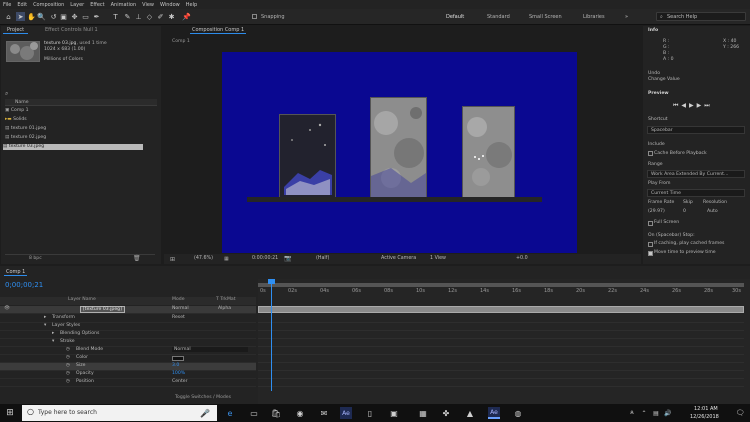  Describe the element at coordinates (455, 17) in the screenshot. I see `workspace-default: Default` at that location.